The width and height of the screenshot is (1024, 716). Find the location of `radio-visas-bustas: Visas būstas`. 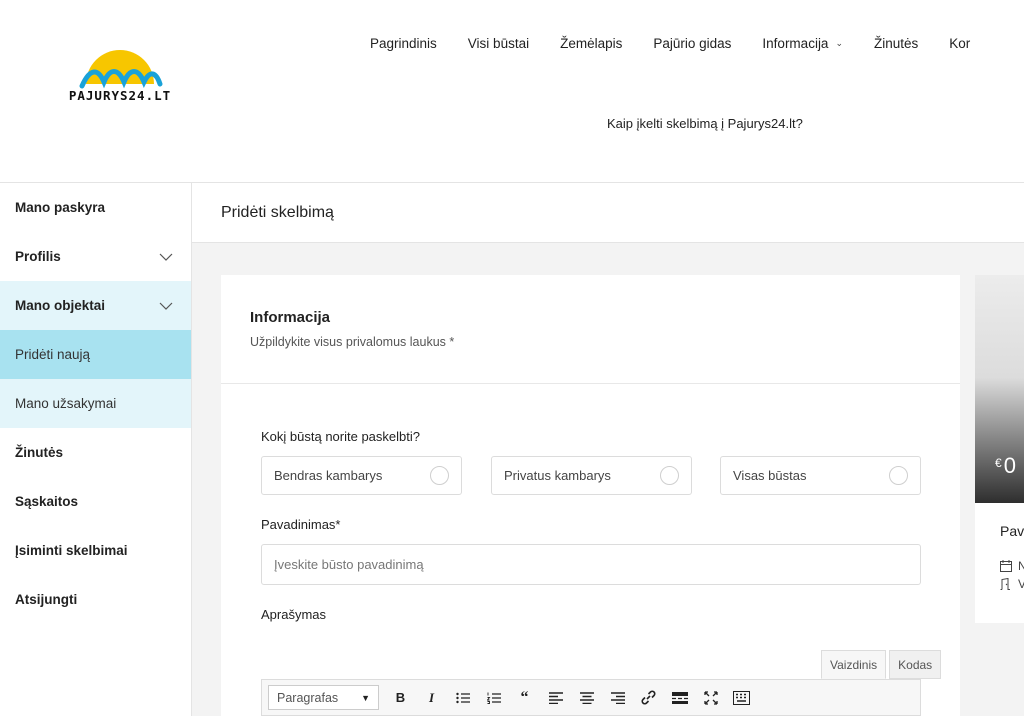

radio-visas-bustas: Visas būstas is located at coordinates (820, 475).